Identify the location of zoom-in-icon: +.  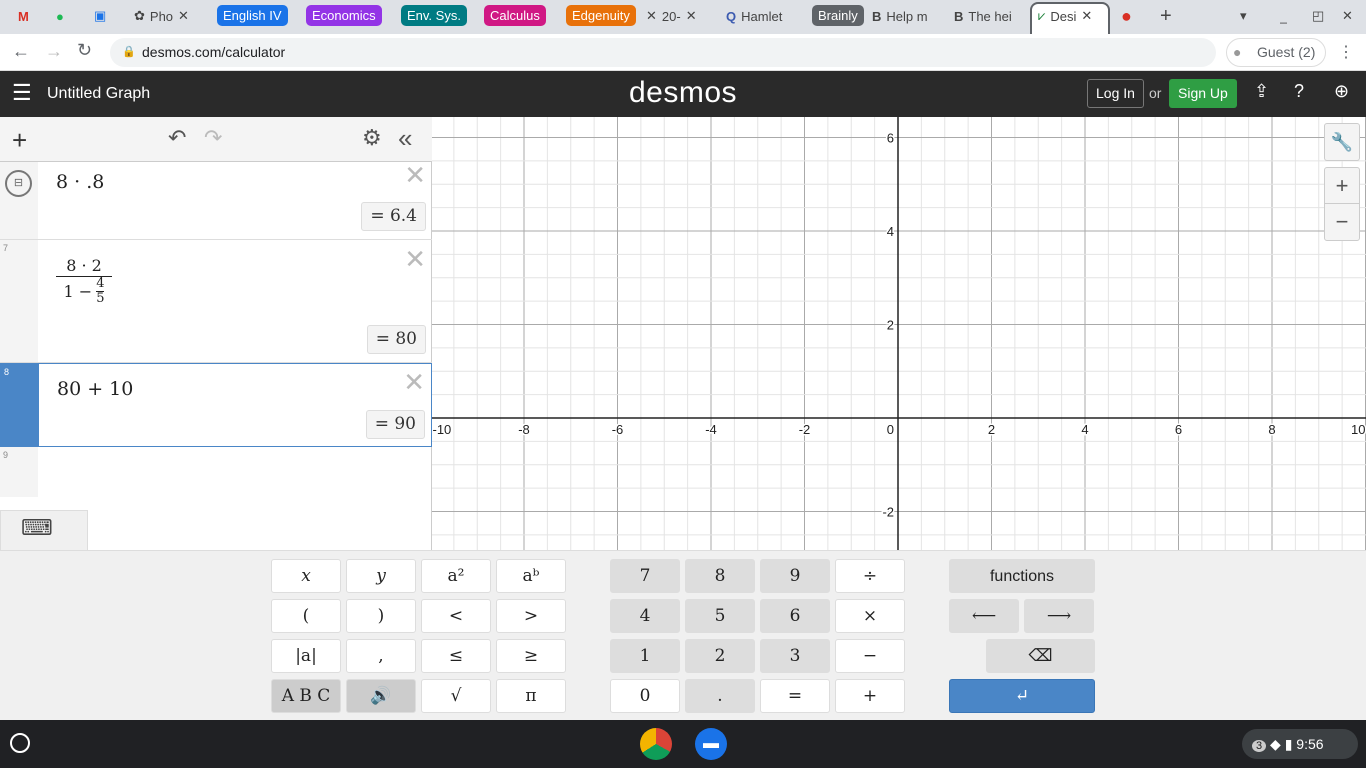
(1342, 186).